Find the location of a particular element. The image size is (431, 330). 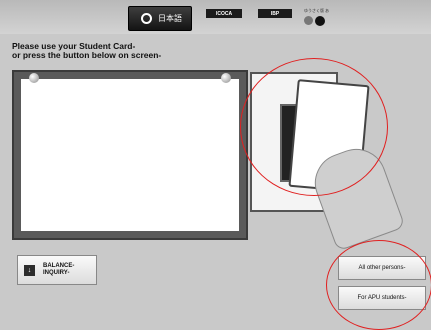

toggle-dot-off is located at coordinates (308, 20).